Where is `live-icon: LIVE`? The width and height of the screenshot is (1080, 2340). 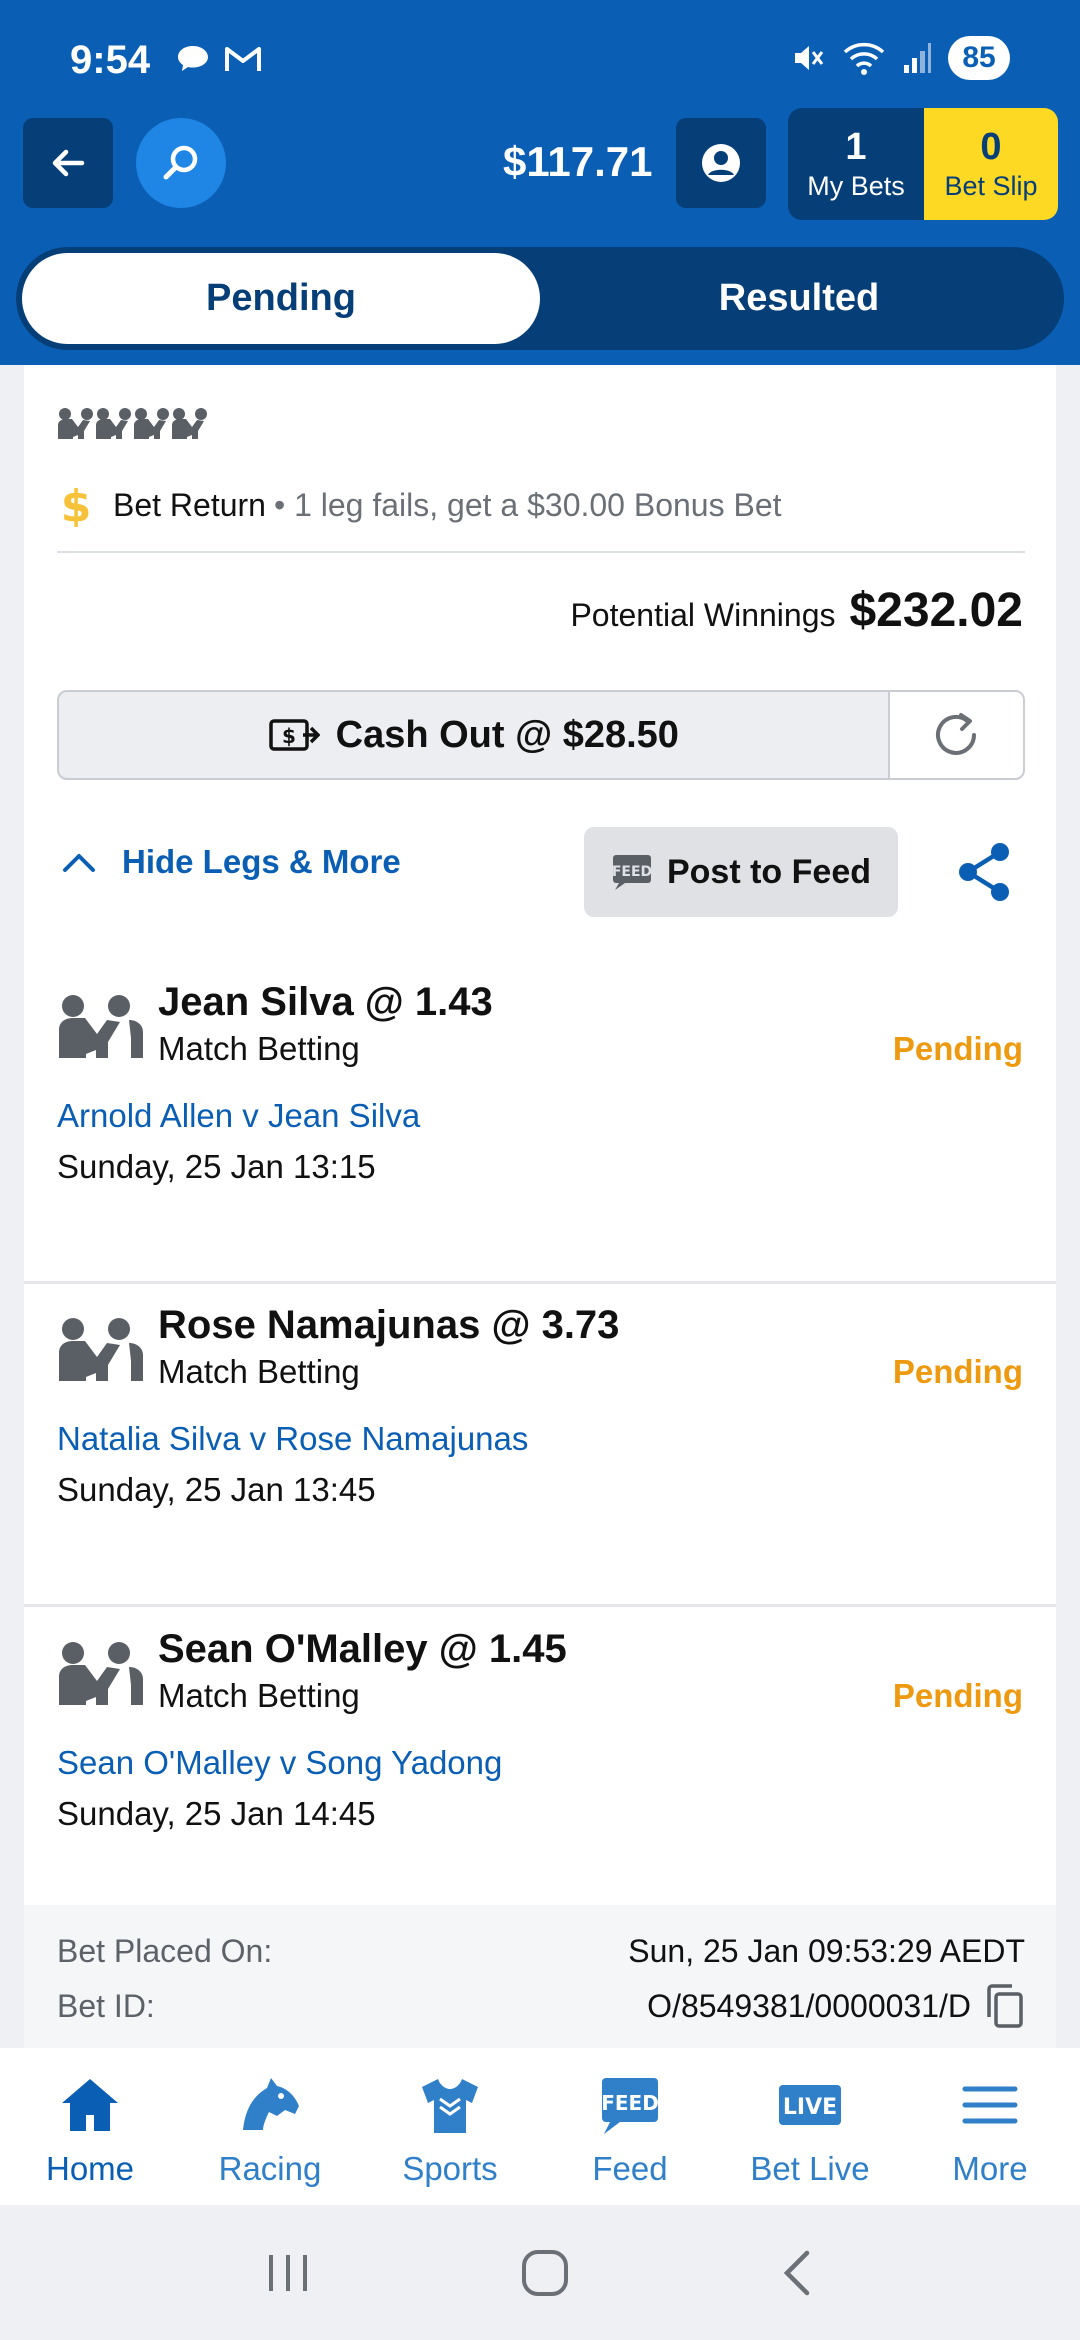 live-icon: LIVE is located at coordinates (810, 2105).